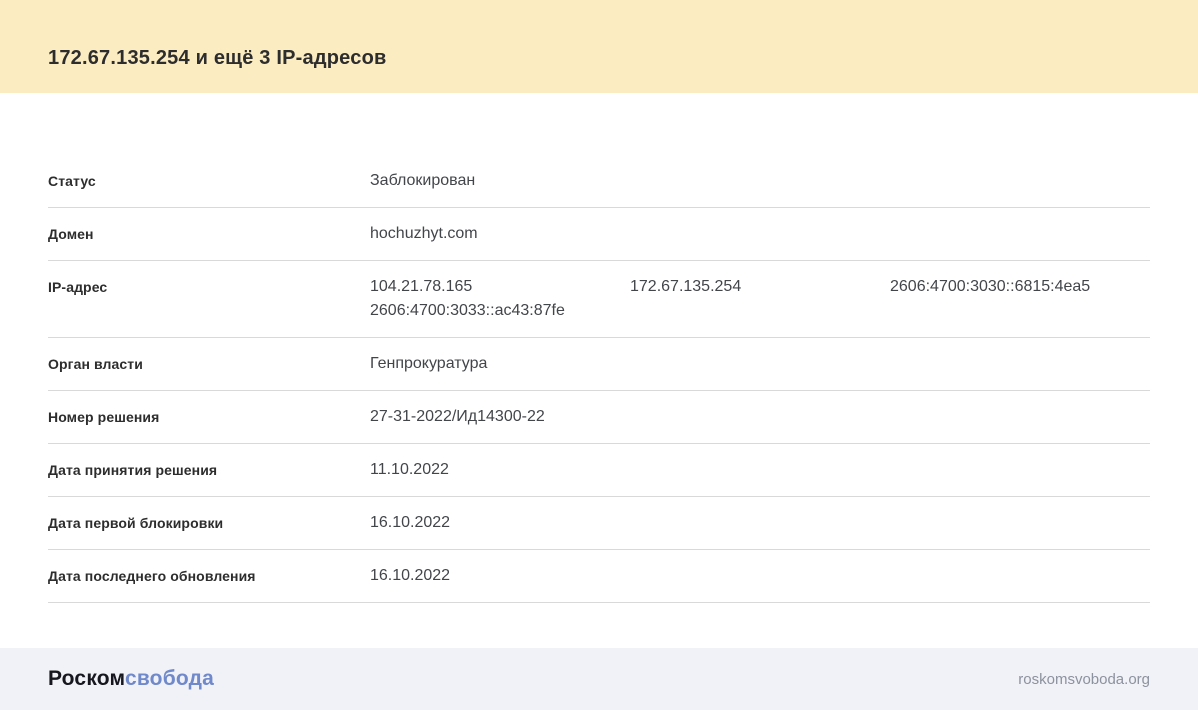 This screenshot has width=1198, height=710. Describe the element at coordinates (78, 287) in the screenshot. I see `row-label: IP-адрес` at that location.